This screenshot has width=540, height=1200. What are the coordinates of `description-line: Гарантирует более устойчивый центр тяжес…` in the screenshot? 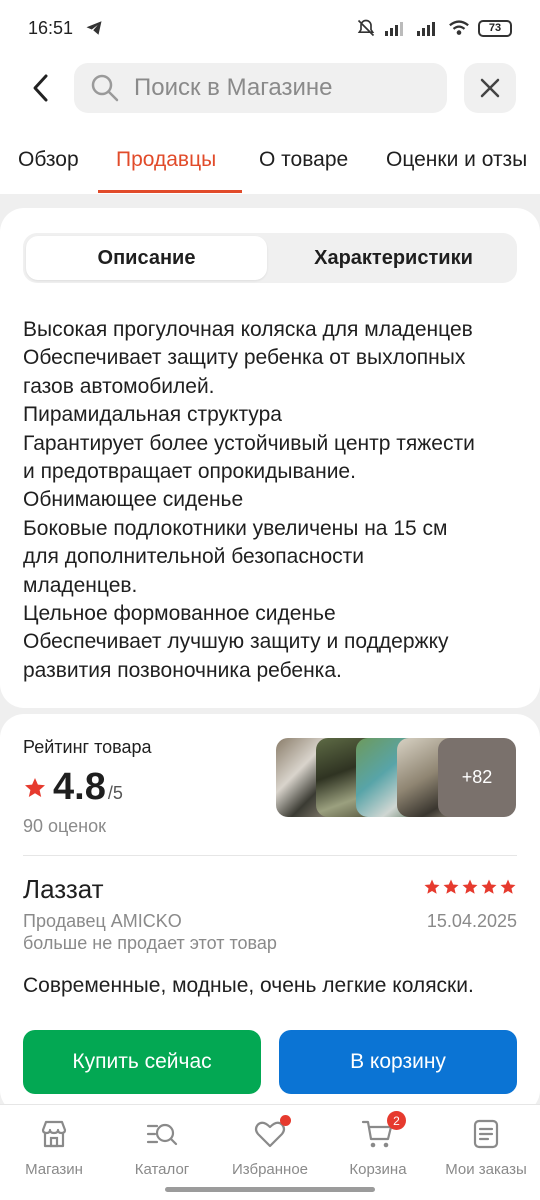 It's located at (249, 443).